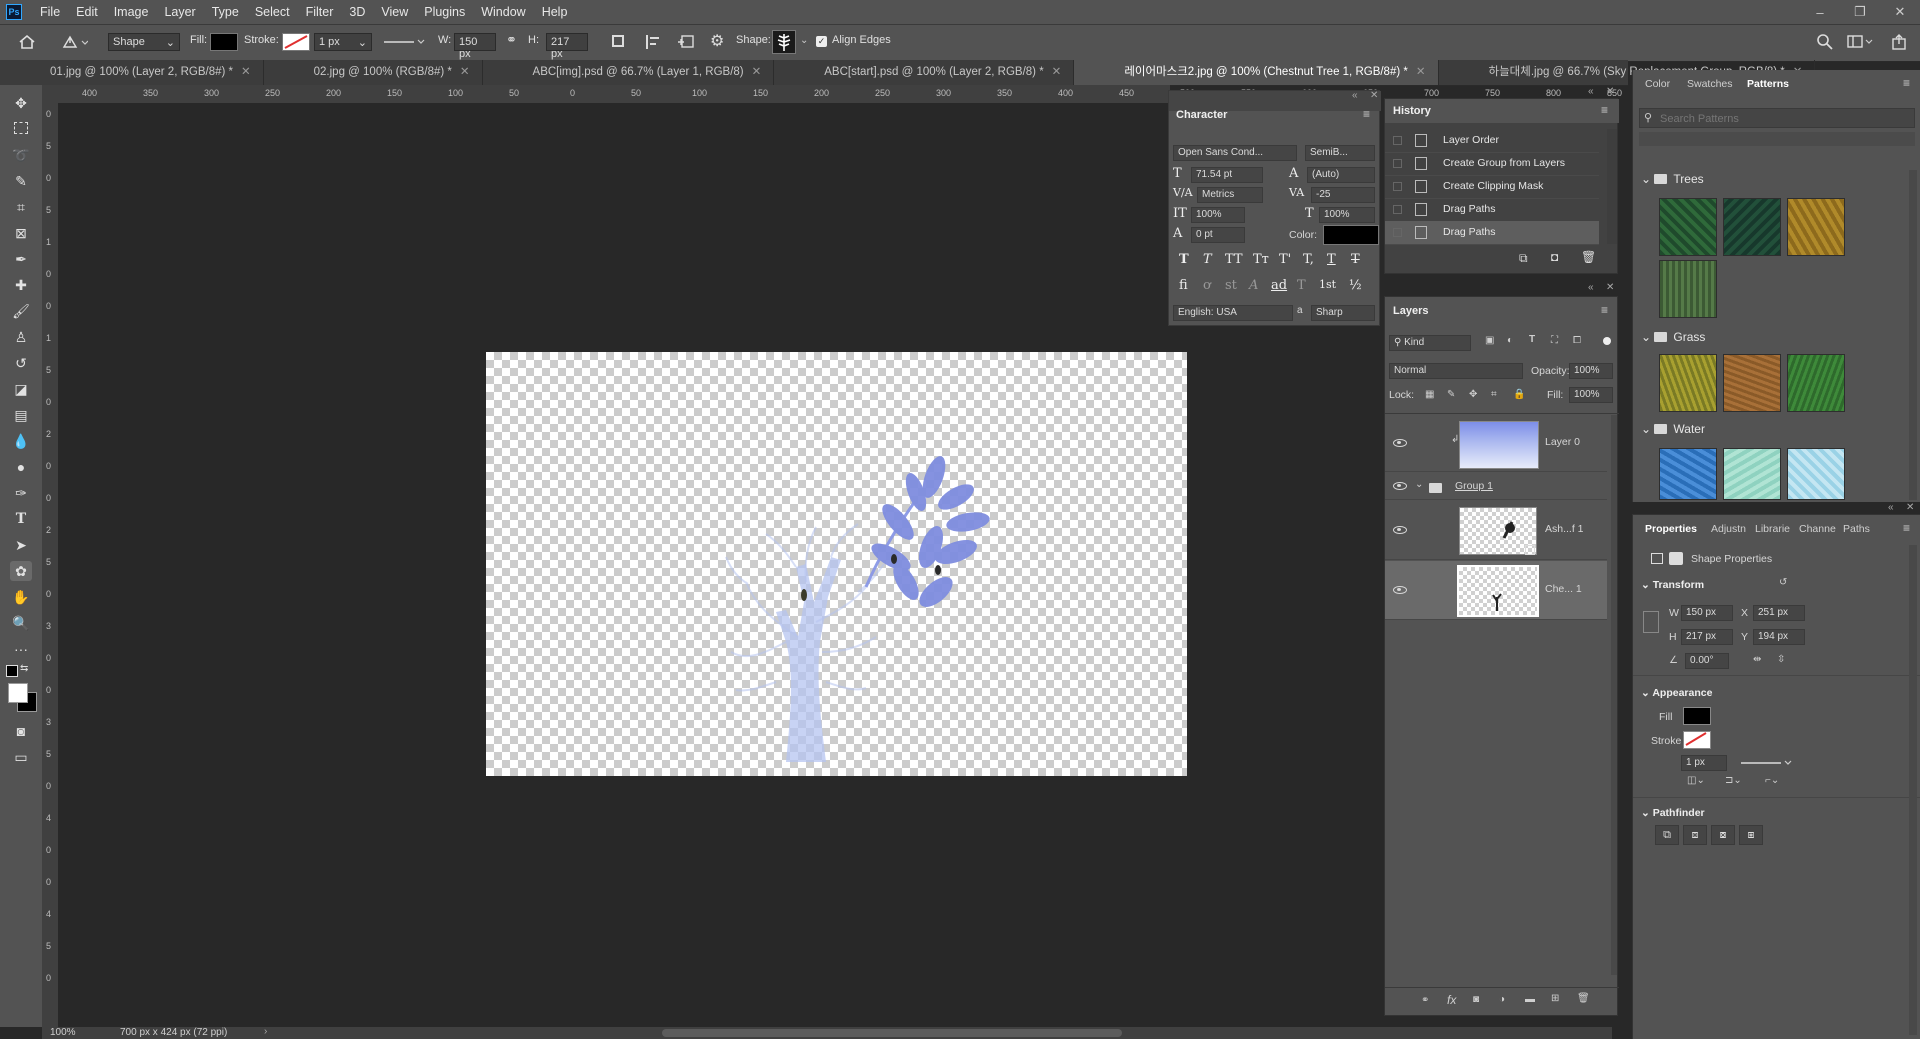  Describe the element at coordinates (1577, 340) in the screenshot. I see `smart-object-filter-icon: ⧠` at that location.